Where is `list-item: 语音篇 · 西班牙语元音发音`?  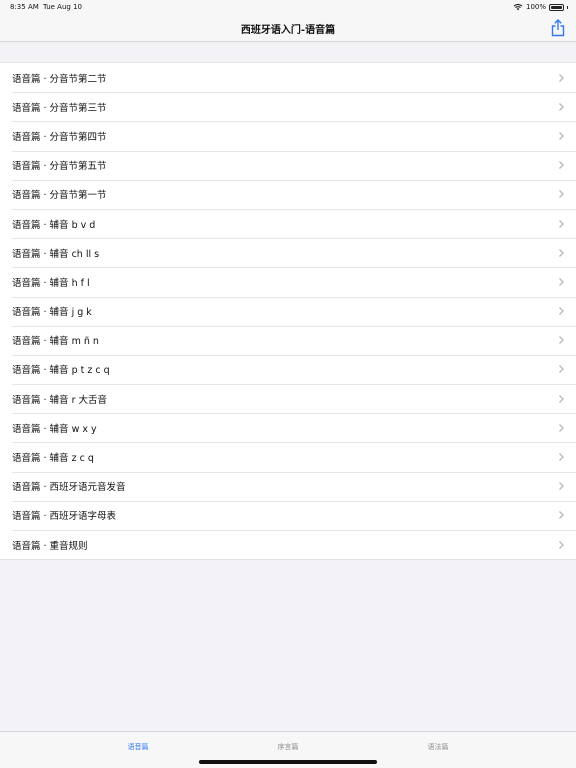
list-item: 语音篇 · 西班牙语元音发音 is located at coordinates (288, 486).